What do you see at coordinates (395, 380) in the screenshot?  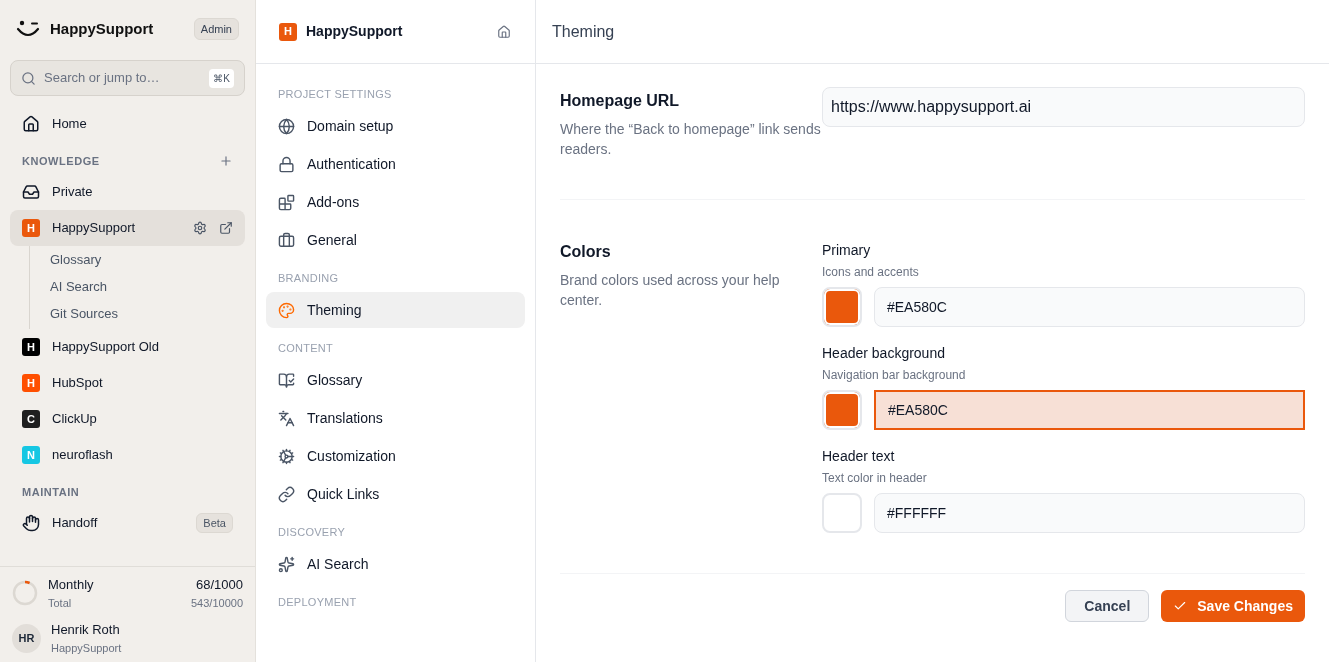 I see `nav-item: Glossary` at bounding box center [395, 380].